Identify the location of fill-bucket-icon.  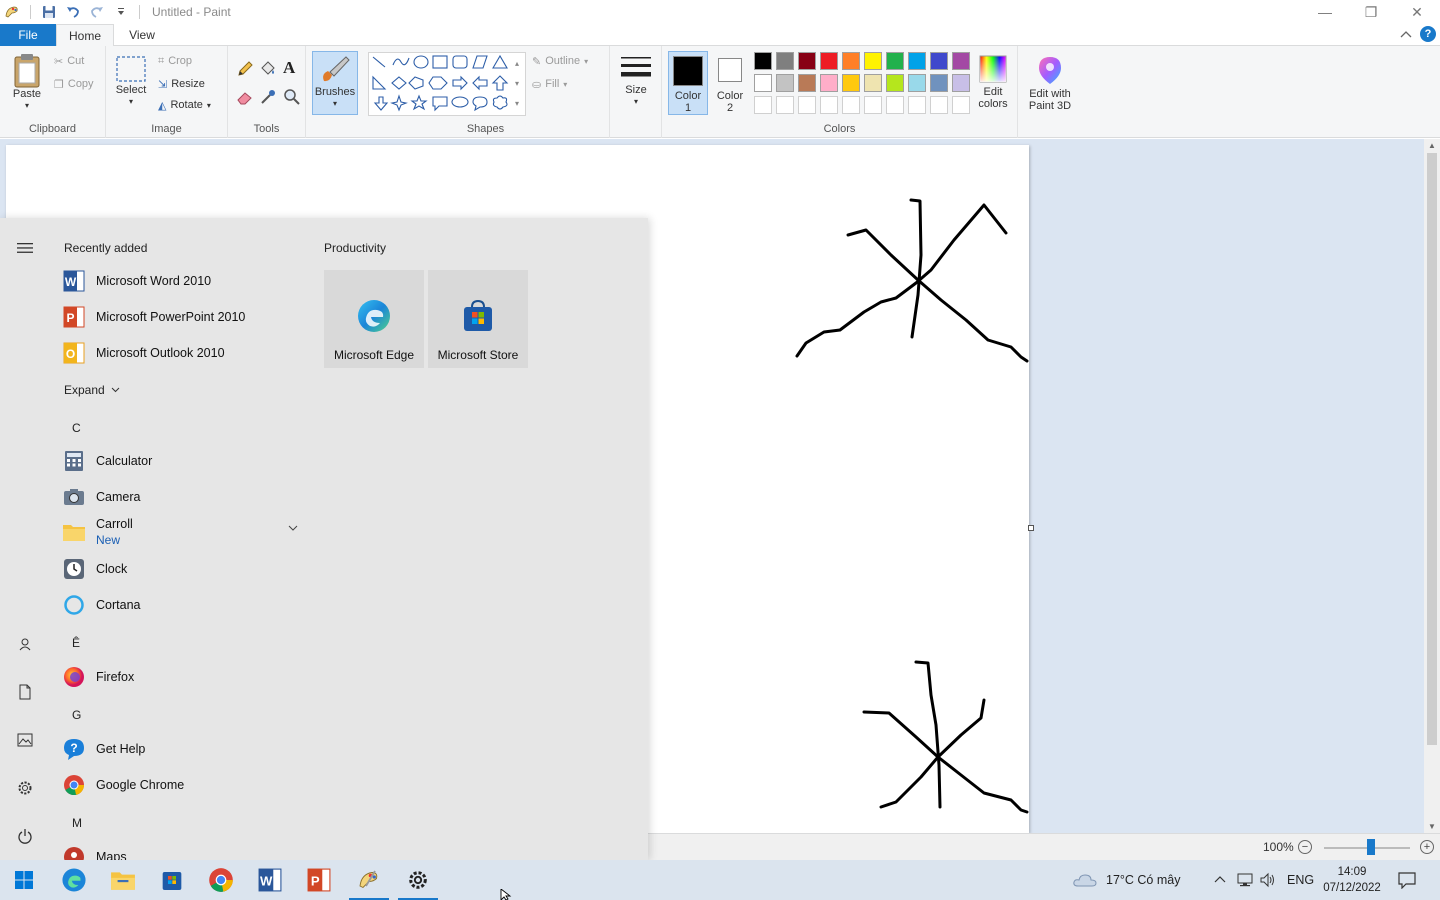
(268, 70).